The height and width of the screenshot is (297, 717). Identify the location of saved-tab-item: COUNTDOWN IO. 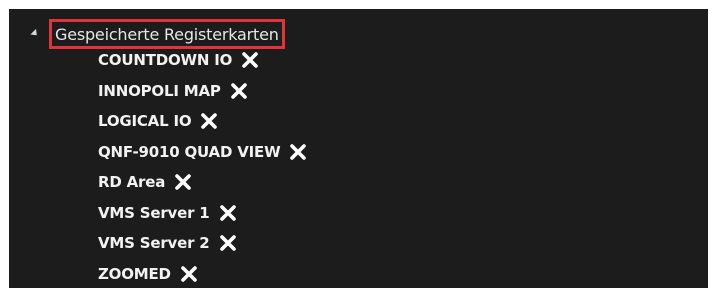
(203, 60).